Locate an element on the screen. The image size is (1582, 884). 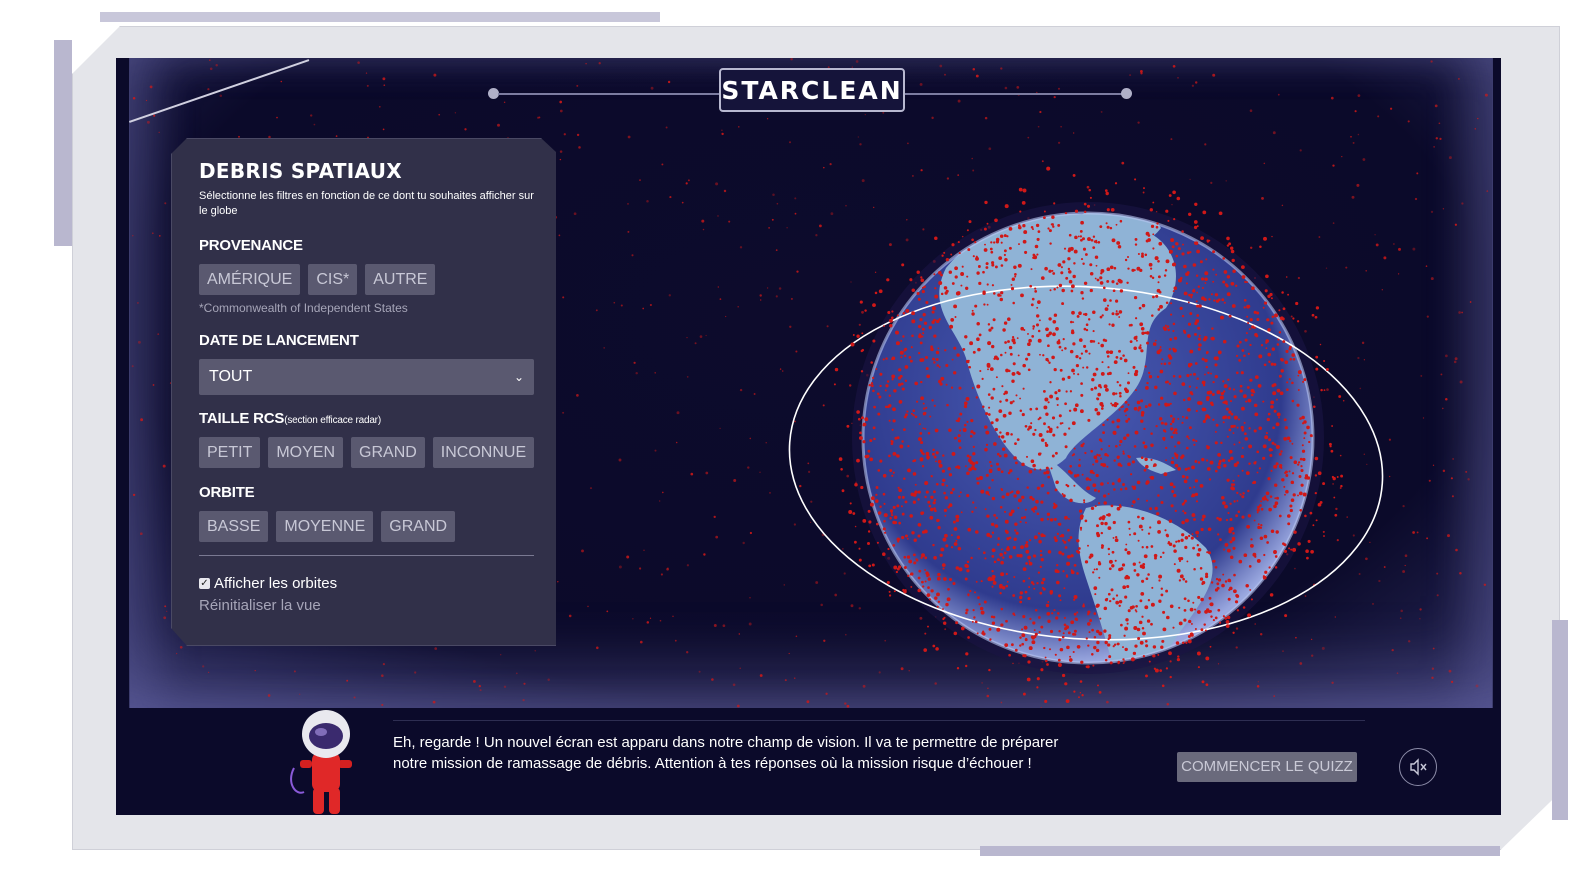
filter-button-amerique: AMÉRIQUE is located at coordinates (250, 279).